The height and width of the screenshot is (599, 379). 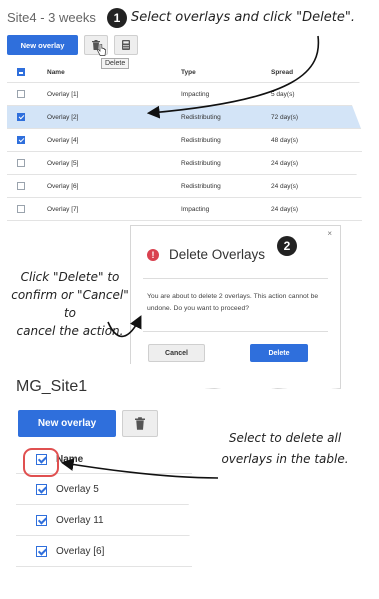 What do you see at coordinates (233, 77) in the screenshot?
I see `arrow-to-selected-rows` at bounding box center [233, 77].